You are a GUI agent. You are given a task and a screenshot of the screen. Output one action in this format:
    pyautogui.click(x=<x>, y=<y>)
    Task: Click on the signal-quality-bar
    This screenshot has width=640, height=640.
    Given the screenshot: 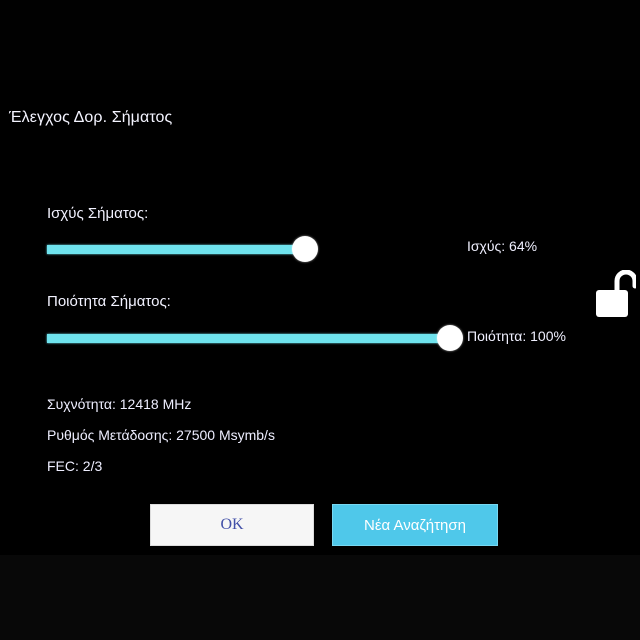 What is the action you would take?
    pyautogui.click(x=255, y=338)
    